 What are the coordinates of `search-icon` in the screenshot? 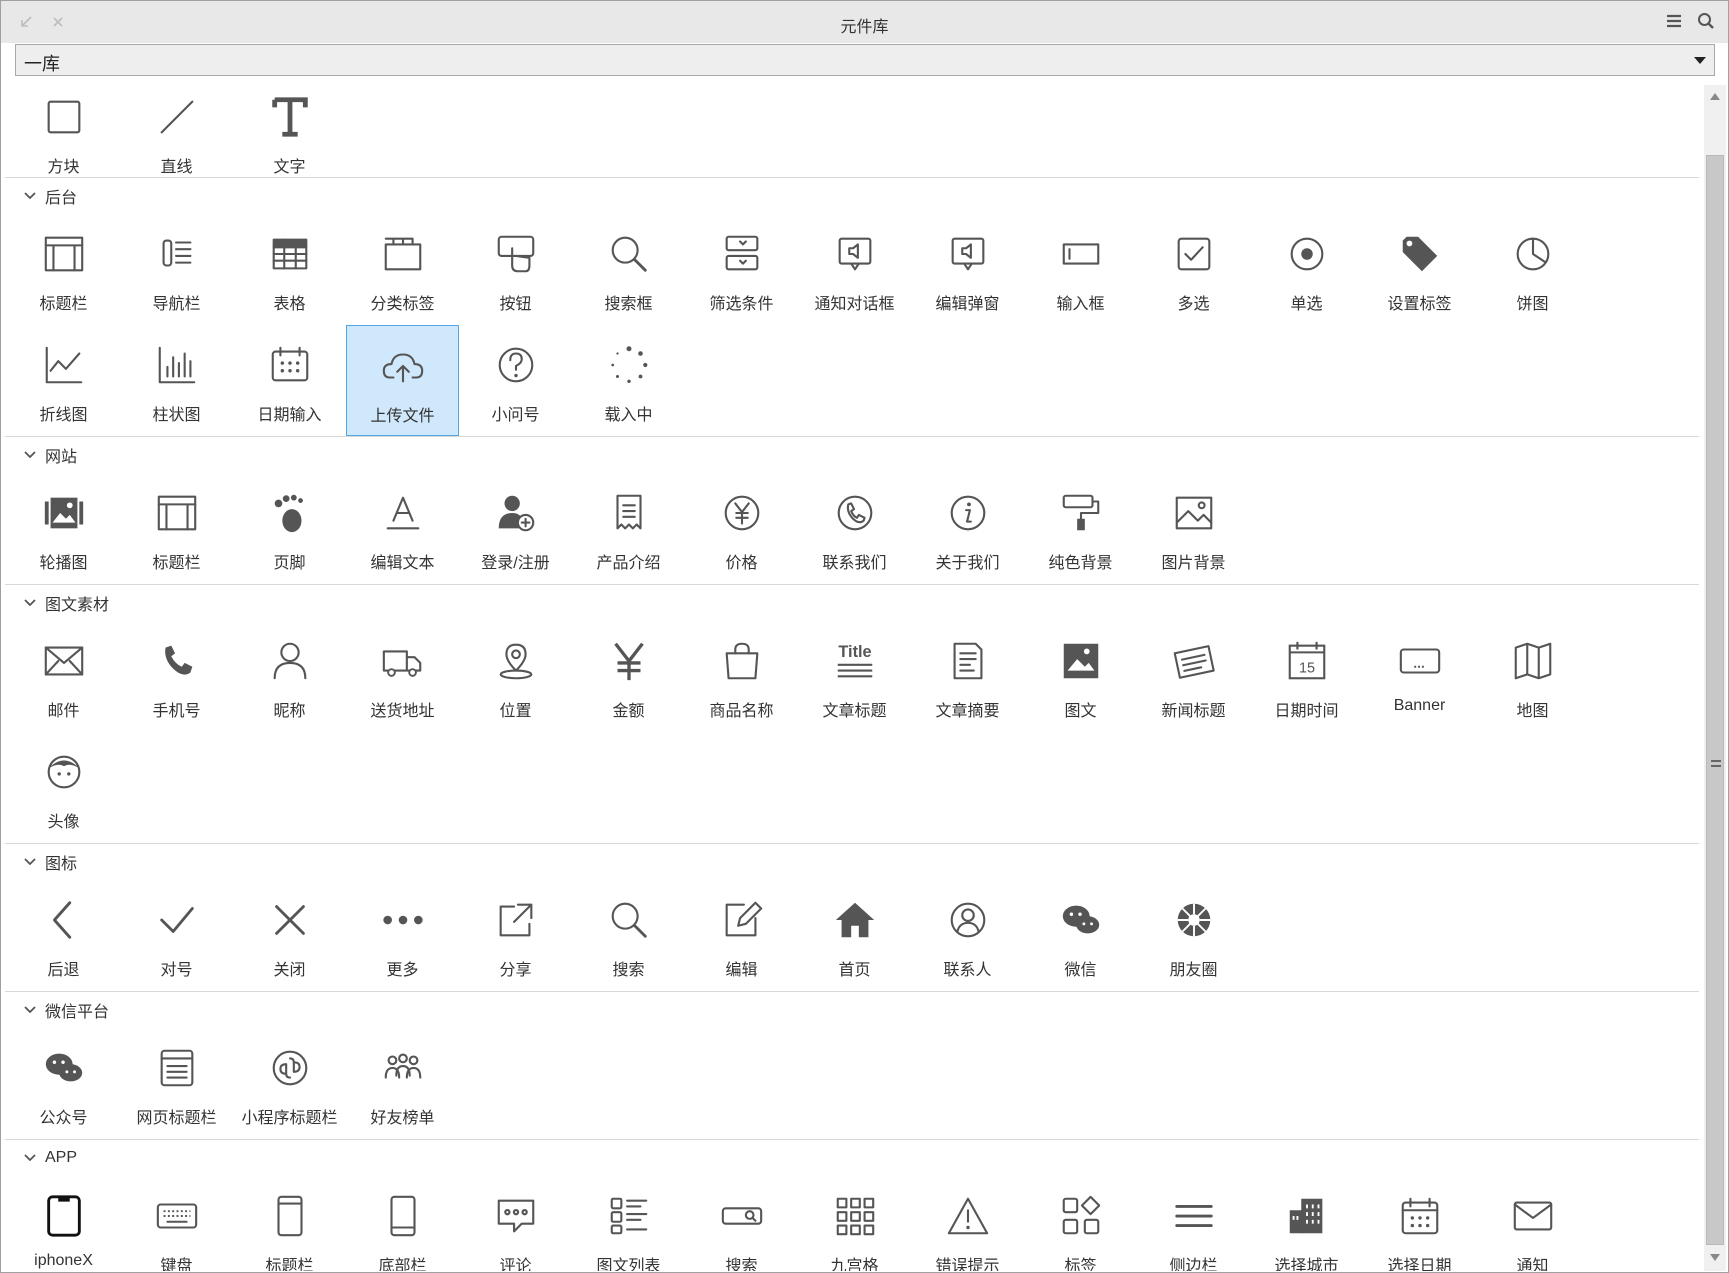 It's located at (1706, 23).